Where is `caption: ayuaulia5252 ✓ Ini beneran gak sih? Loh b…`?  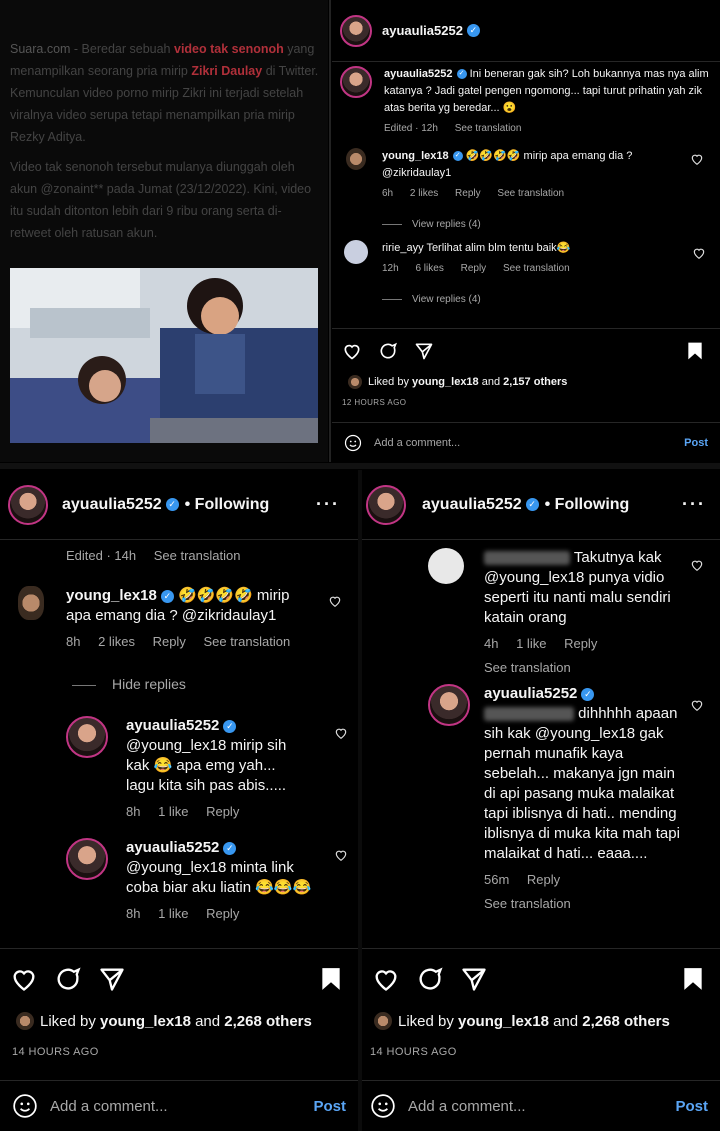 caption: ayuaulia5252 ✓ Ini beneran gak sih? Loh b… is located at coordinates (525, 101).